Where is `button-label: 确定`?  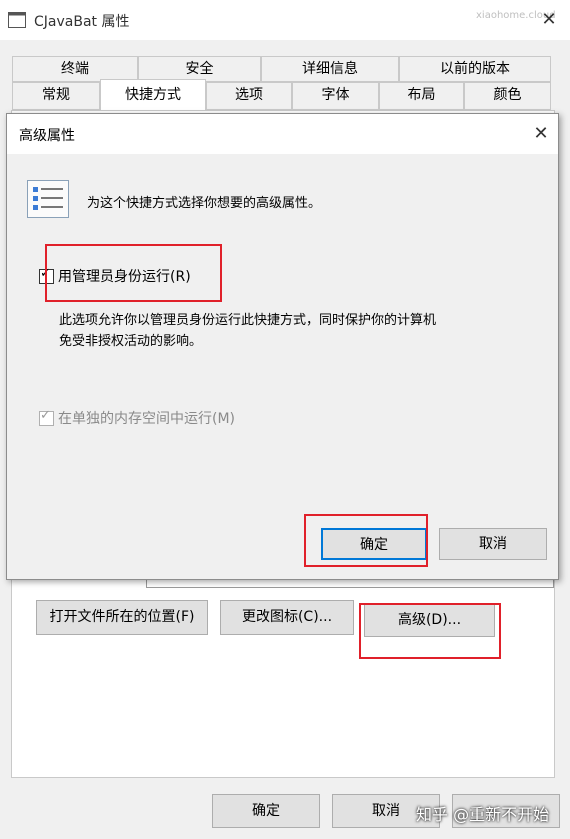
button-label: 确定 is located at coordinates (266, 811).